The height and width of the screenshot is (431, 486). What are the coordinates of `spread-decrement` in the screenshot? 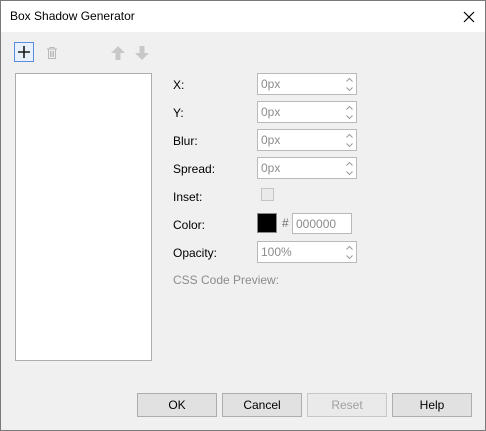 It's located at (349, 172).